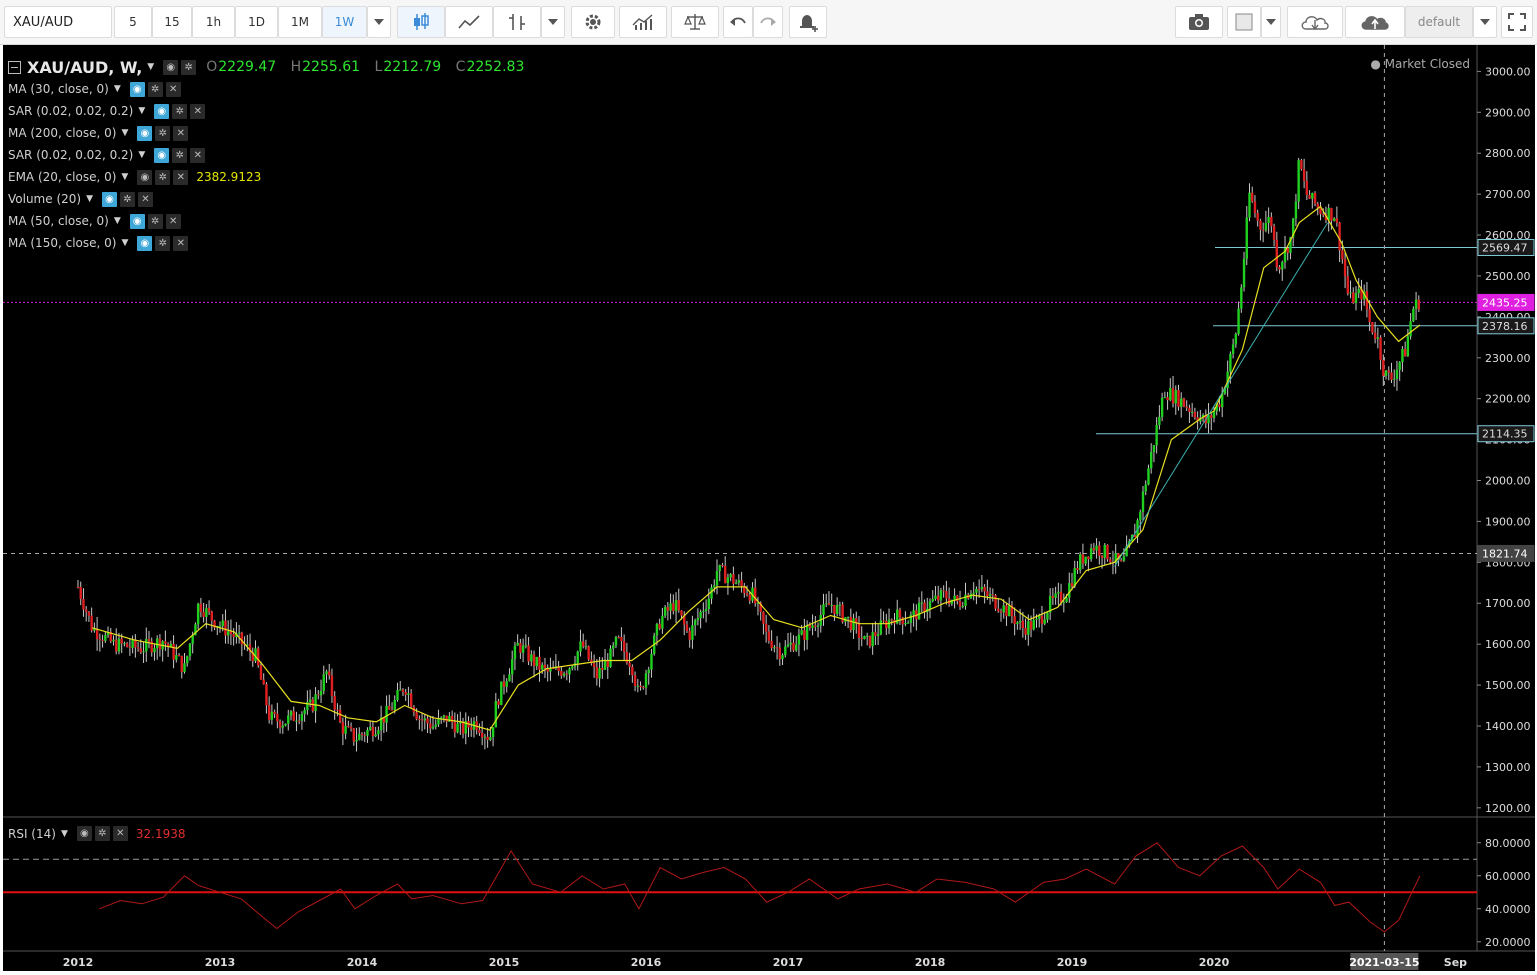 This screenshot has width=1537, height=975. I want to click on indicator-label: MA (30, close, 0), so click(58, 89).